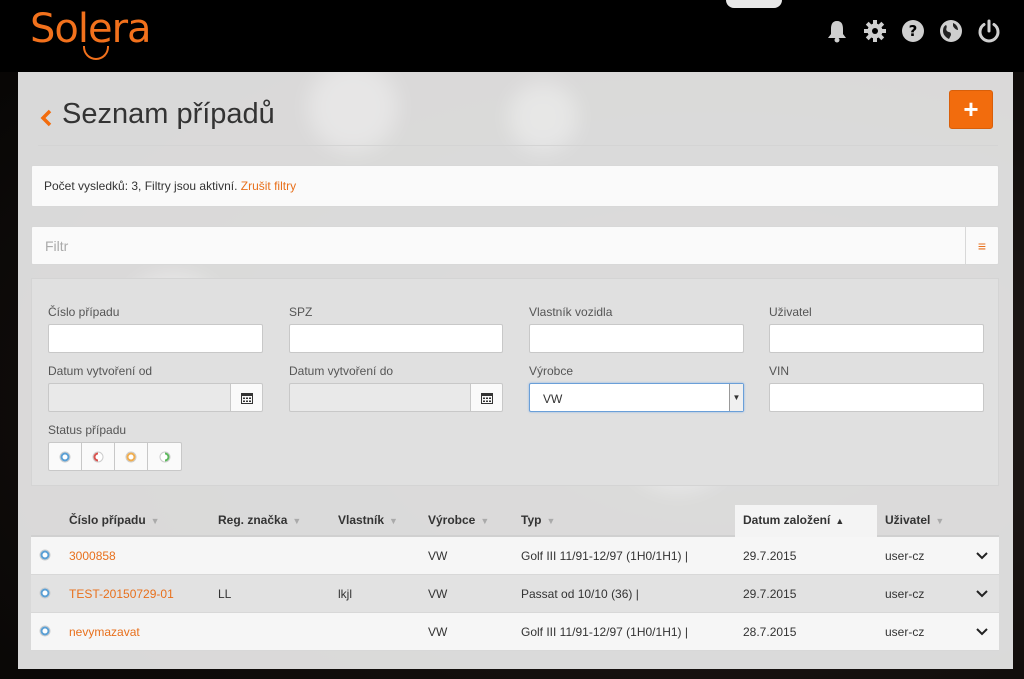 This screenshot has width=1024, height=679. I want to click on col-plate: Reg. značka ▼, so click(255, 521).